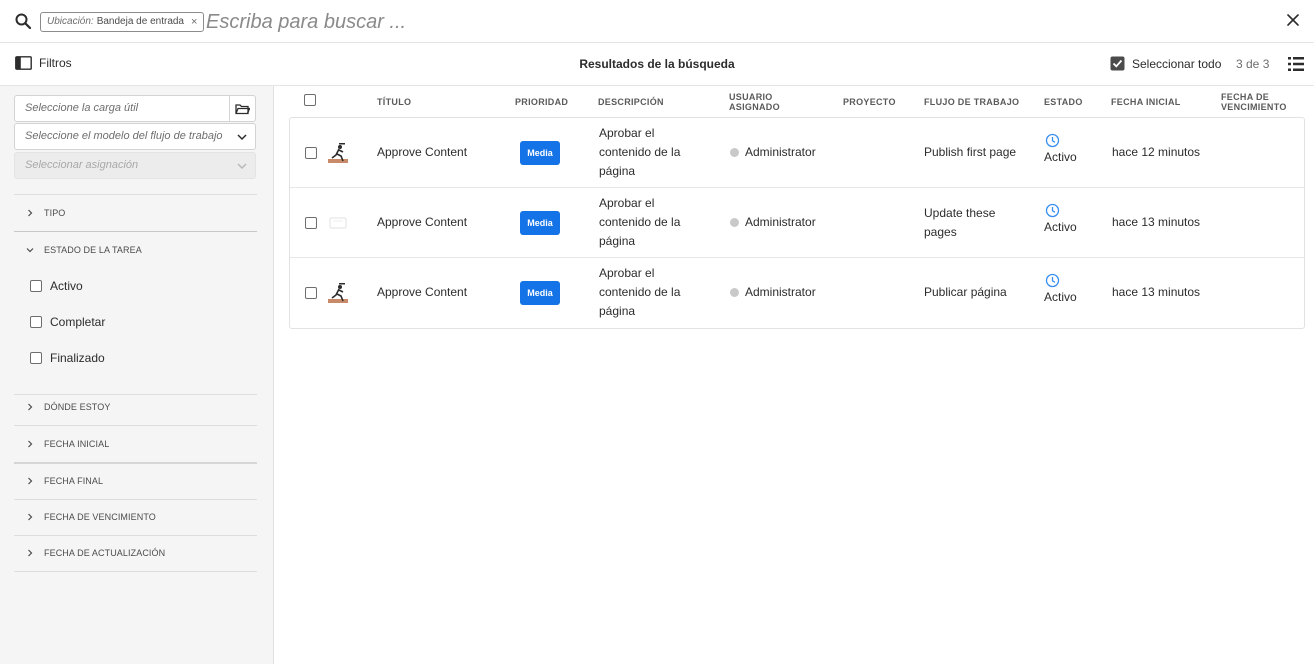  I want to click on column-due-date: FECHA DE VENCIMIENTO, so click(1254, 101).